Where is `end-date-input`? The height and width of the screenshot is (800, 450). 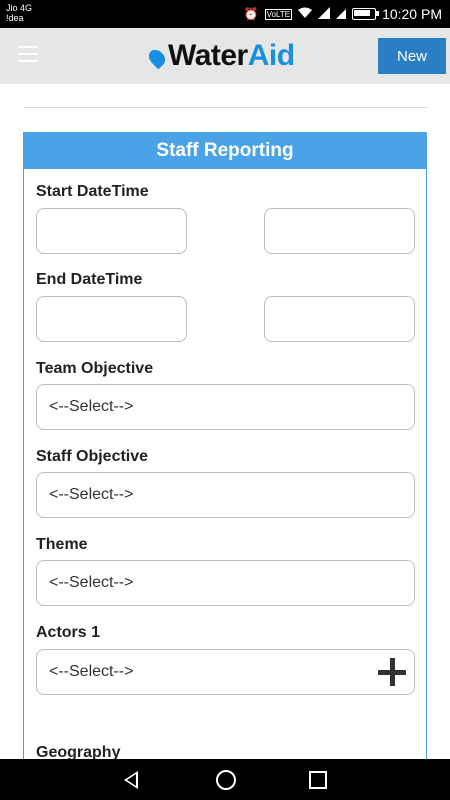 end-date-input is located at coordinates (111, 319).